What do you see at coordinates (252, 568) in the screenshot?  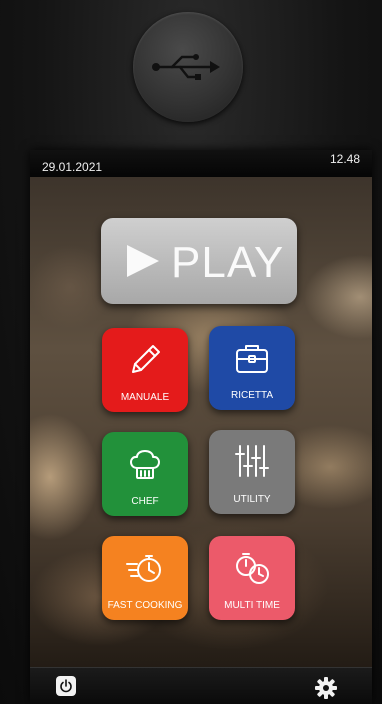 I see `multi-timer-icon` at bounding box center [252, 568].